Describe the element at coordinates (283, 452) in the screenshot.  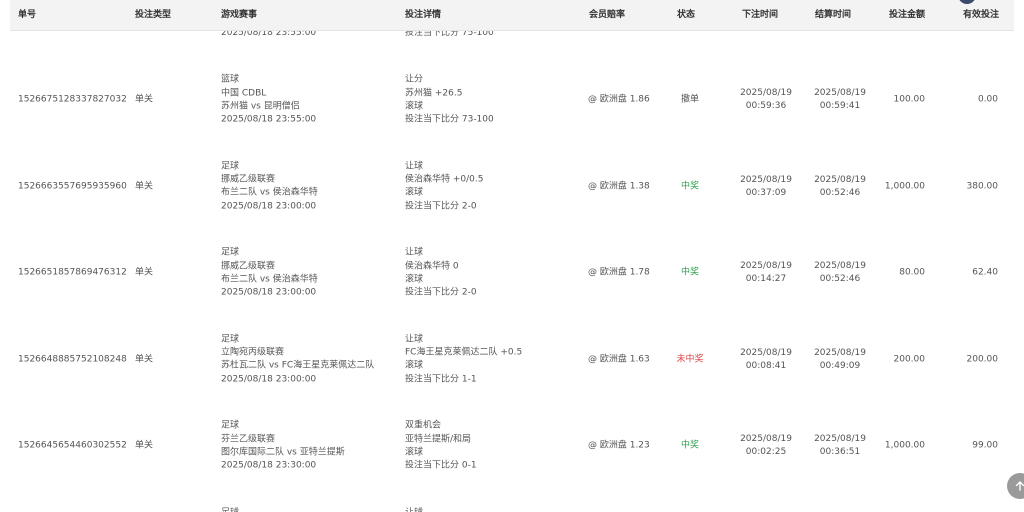
I see `event-info-line: 图尔库国际二队 vs 亚特兰提斯` at that location.